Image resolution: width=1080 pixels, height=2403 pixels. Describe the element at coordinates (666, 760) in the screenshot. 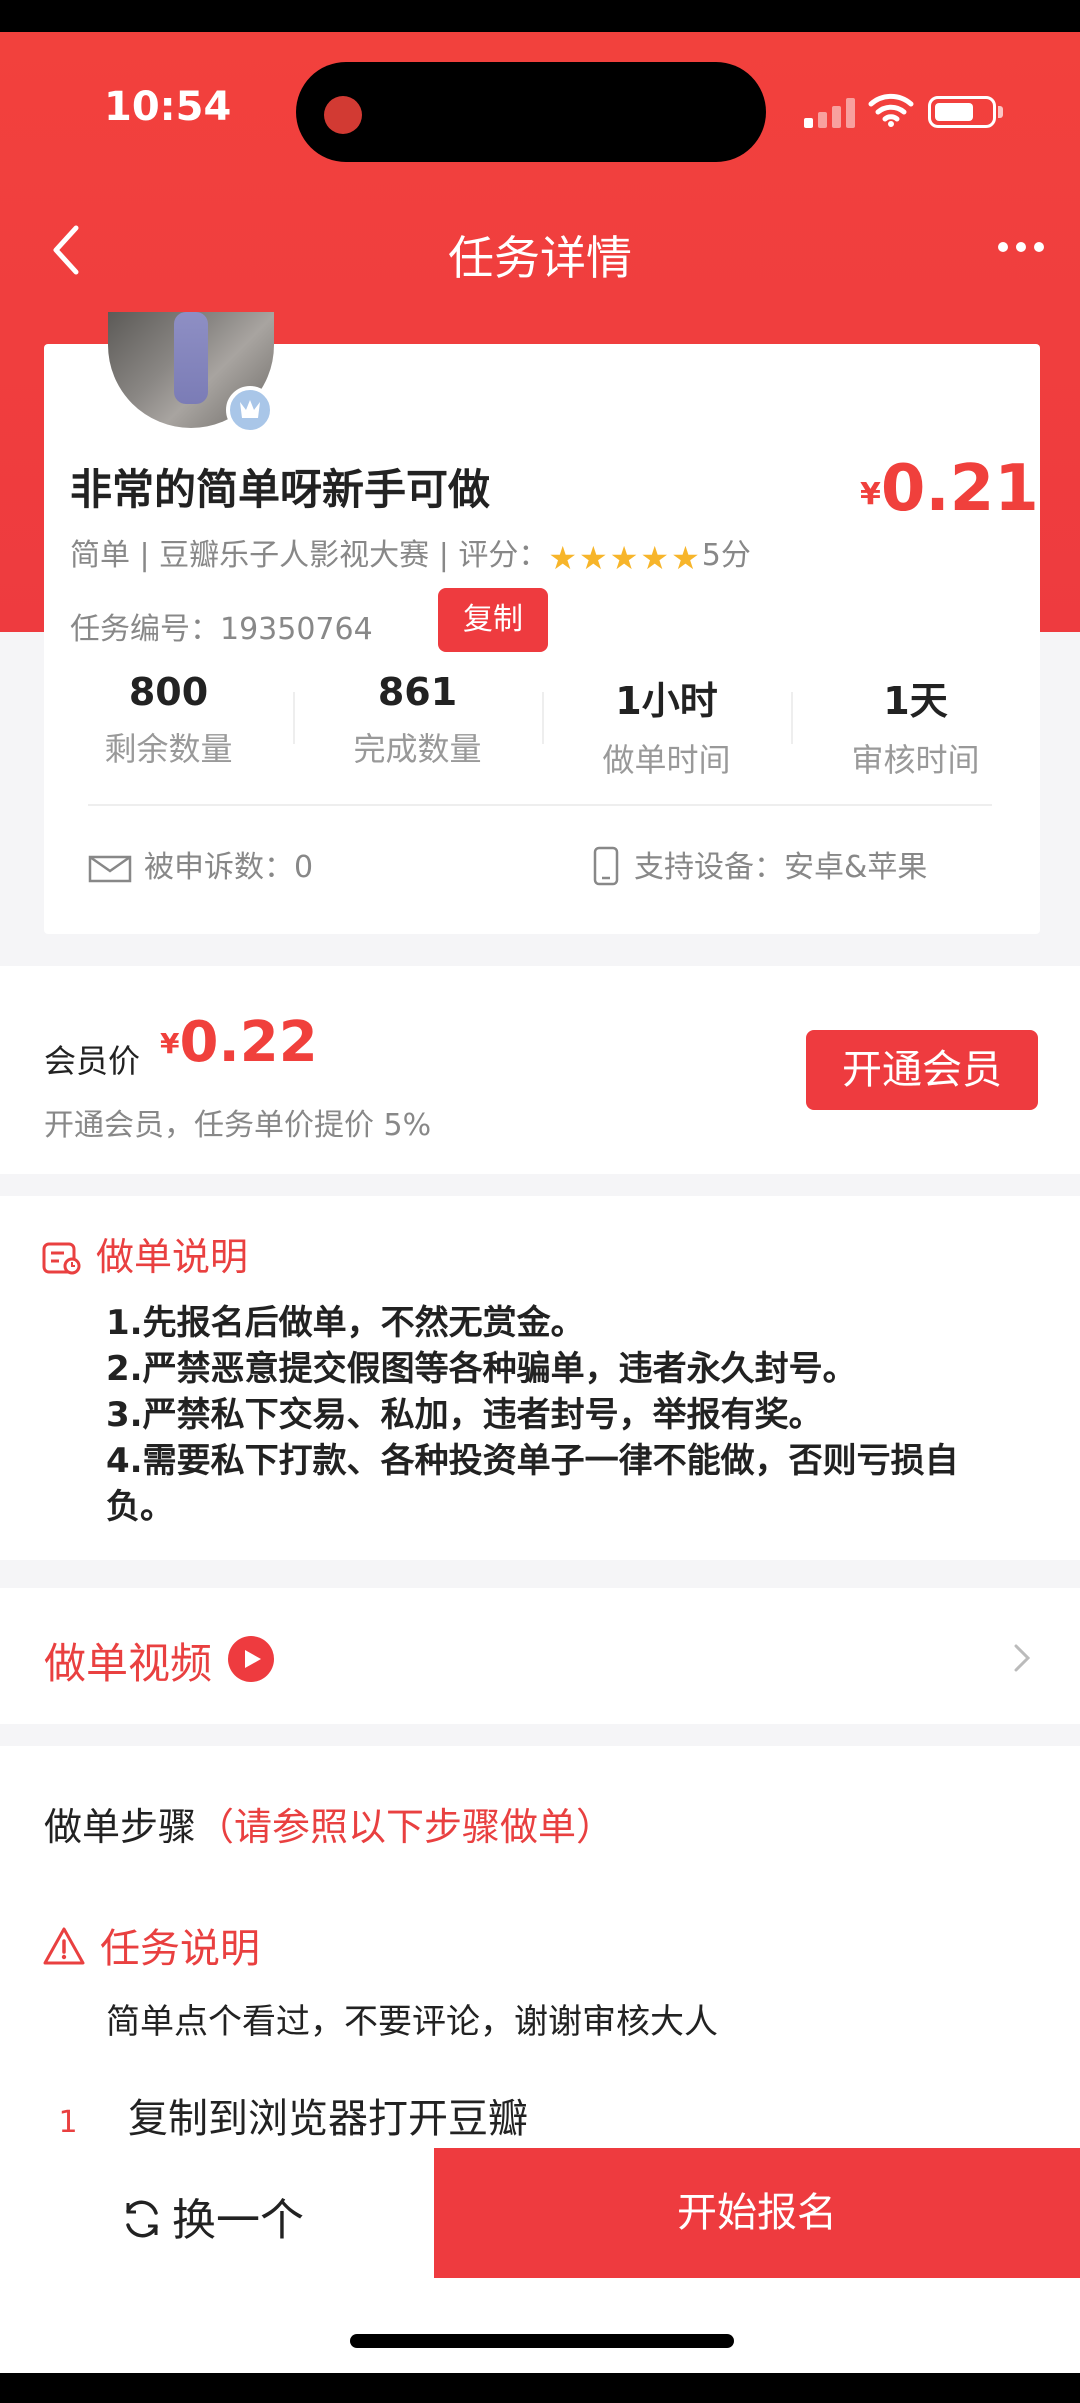

I see `stat-label: 做单时间` at that location.